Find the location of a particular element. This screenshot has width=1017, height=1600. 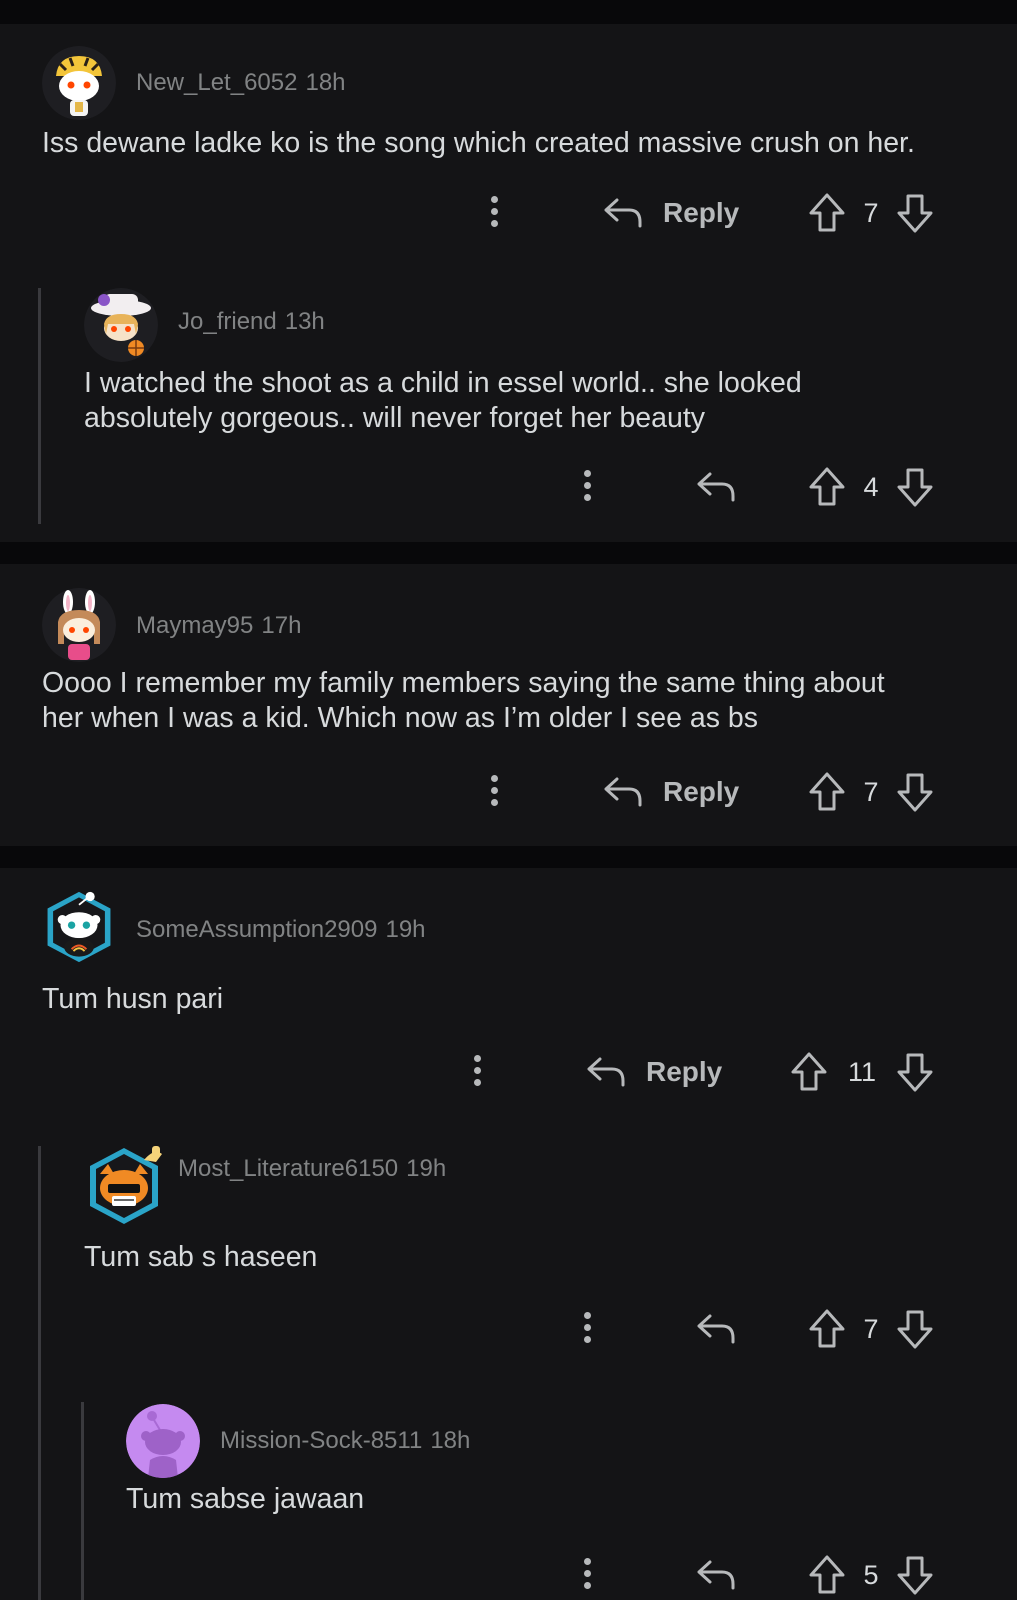

comment-meta: Jo_friend 13h is located at coordinates (251, 322).